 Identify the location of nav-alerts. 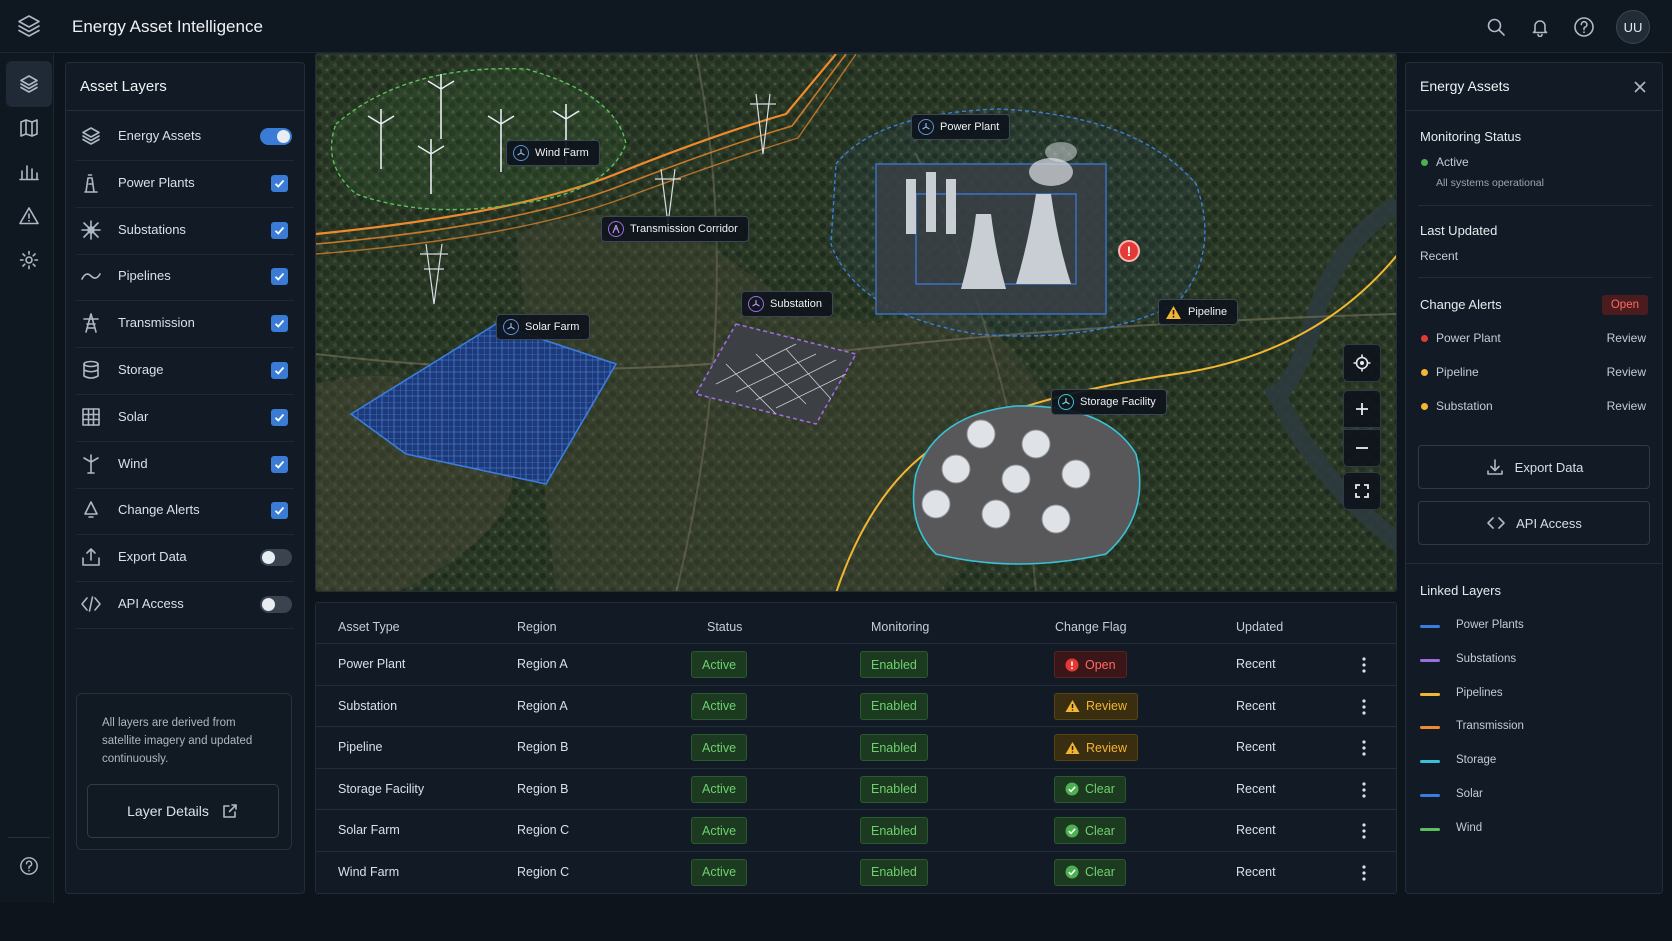
(29, 216).